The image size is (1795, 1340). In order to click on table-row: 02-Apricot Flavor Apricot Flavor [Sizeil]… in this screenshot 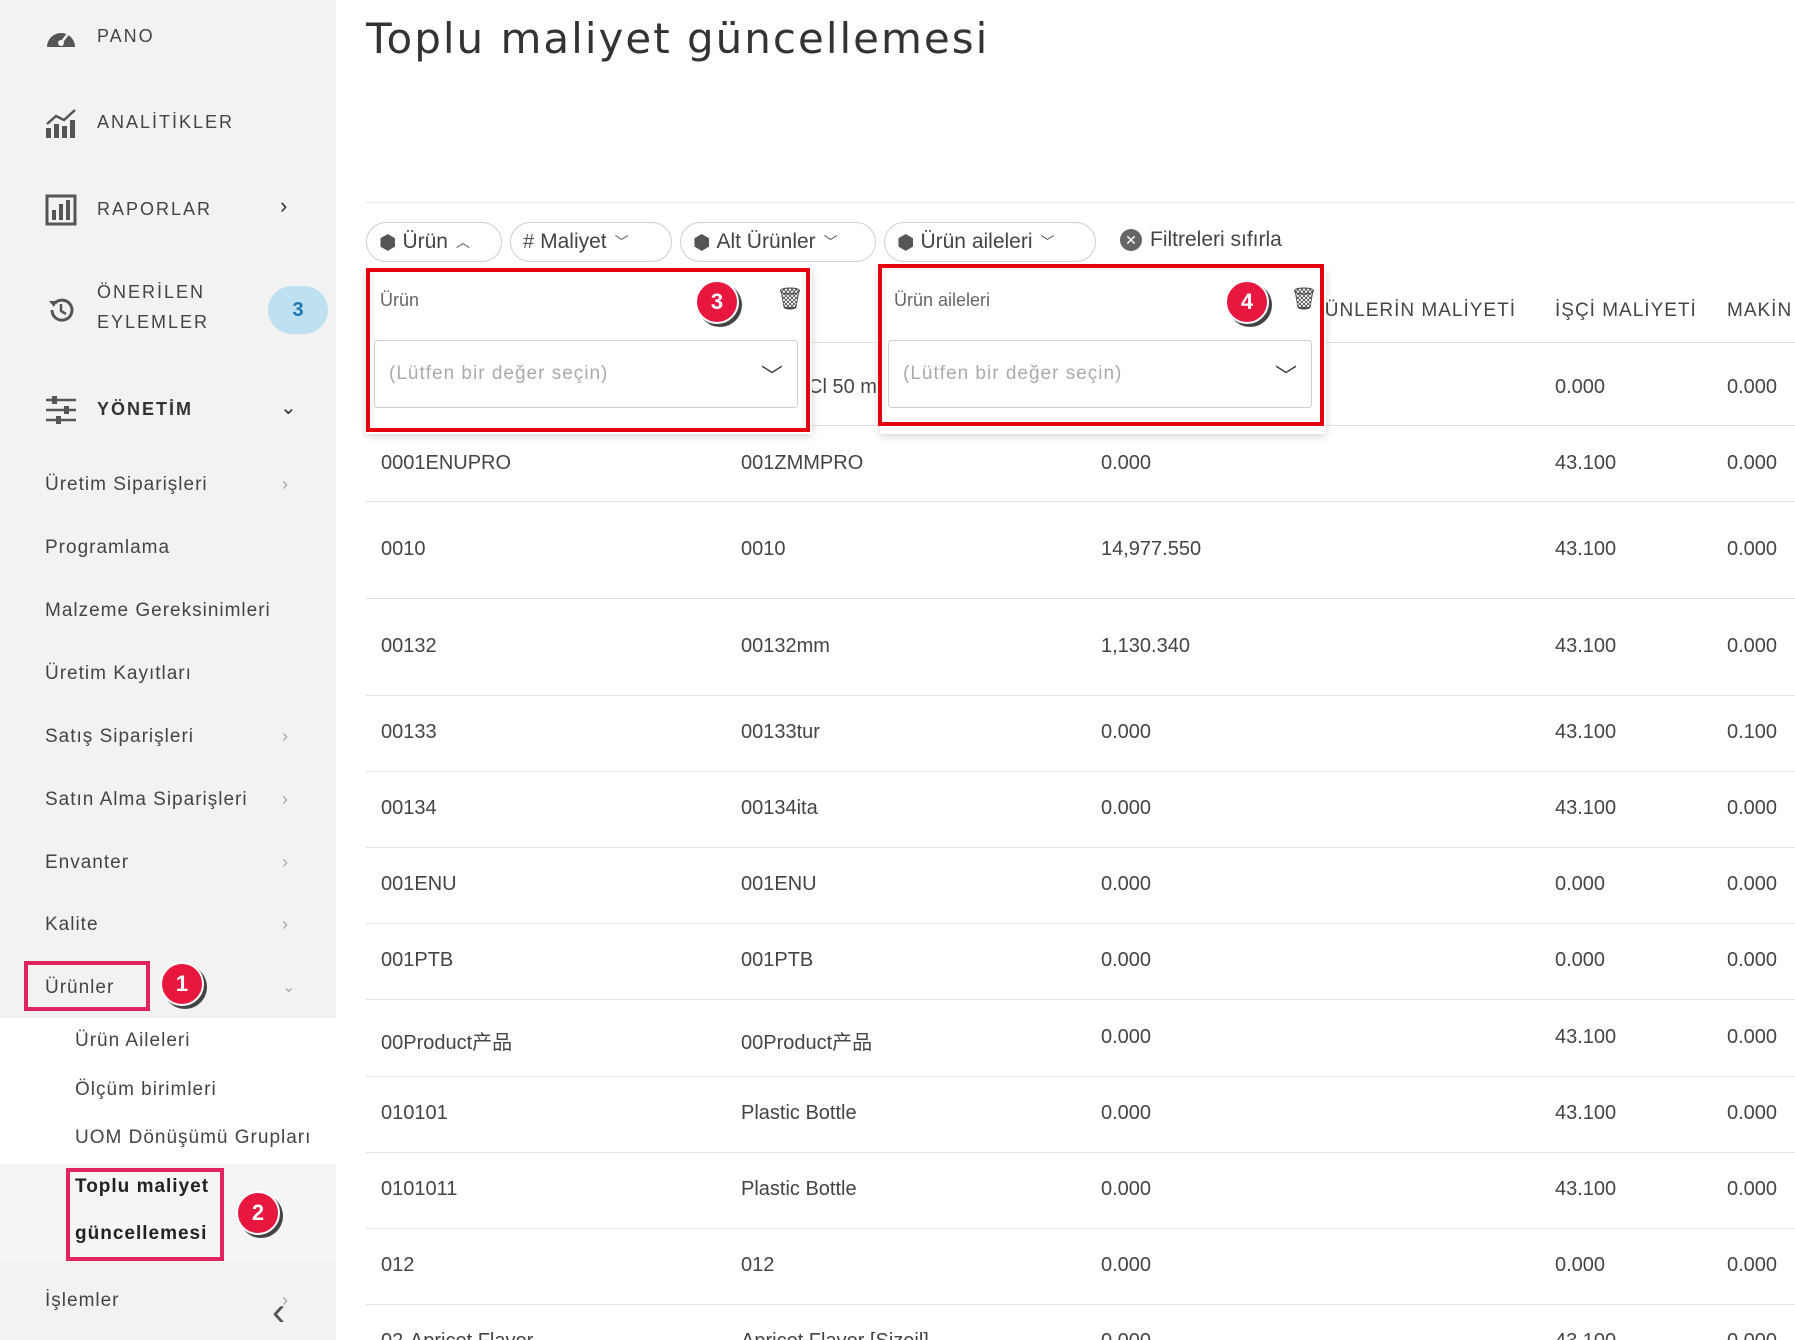, I will do `click(897, 1322)`.